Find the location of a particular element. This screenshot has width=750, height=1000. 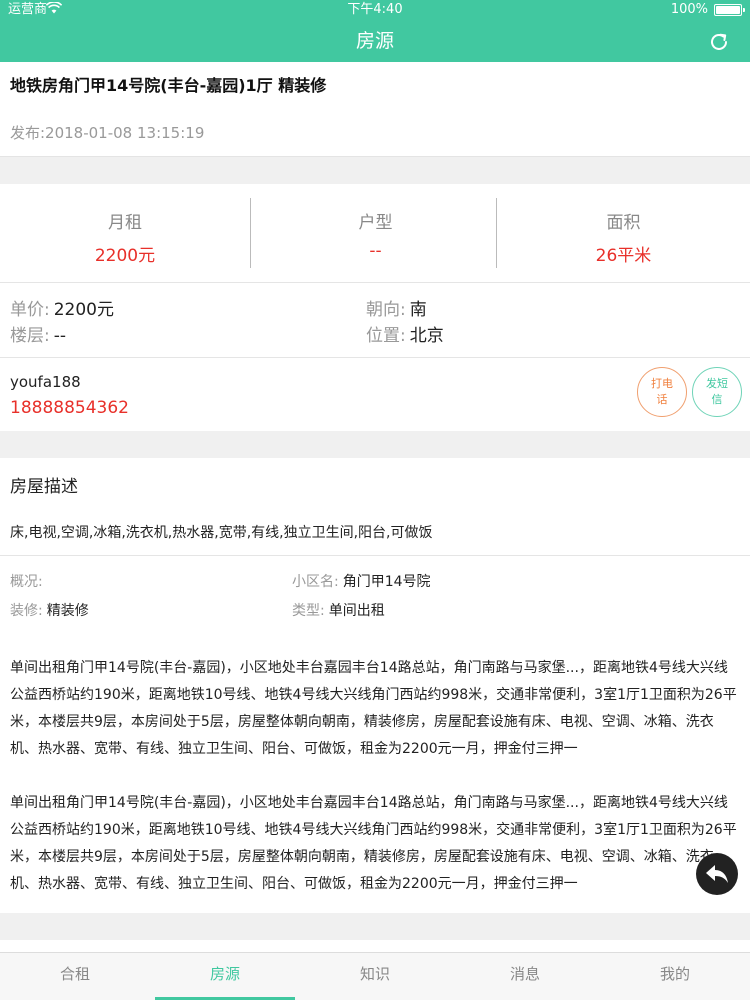

detail-label: 位置: is located at coordinates (386, 336).